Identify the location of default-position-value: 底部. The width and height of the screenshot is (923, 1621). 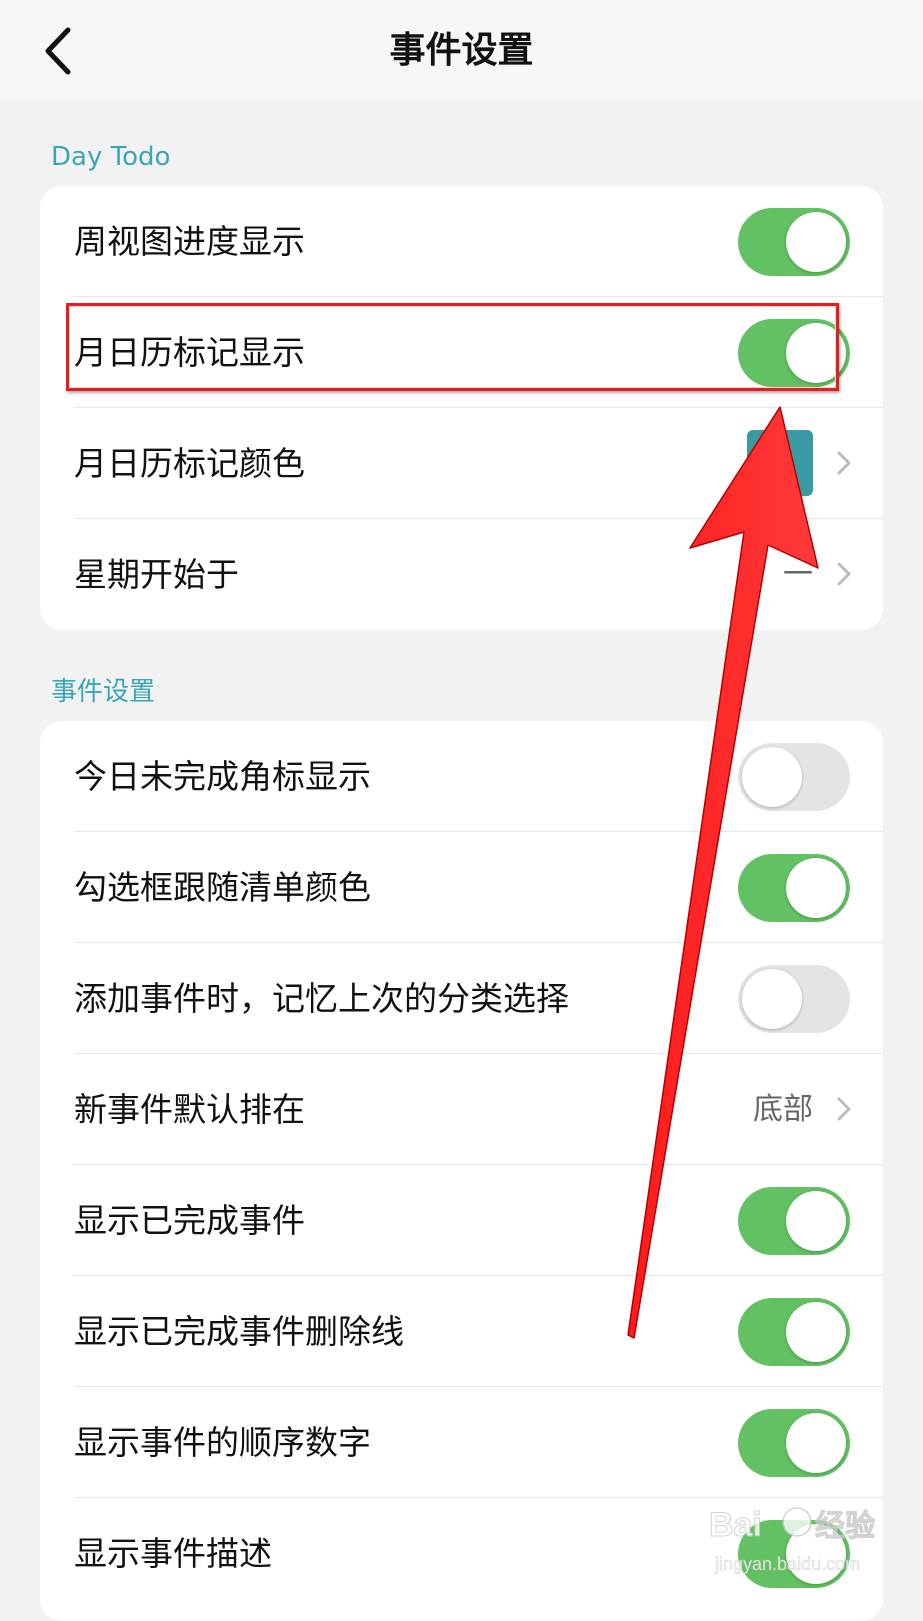
(783, 1109).